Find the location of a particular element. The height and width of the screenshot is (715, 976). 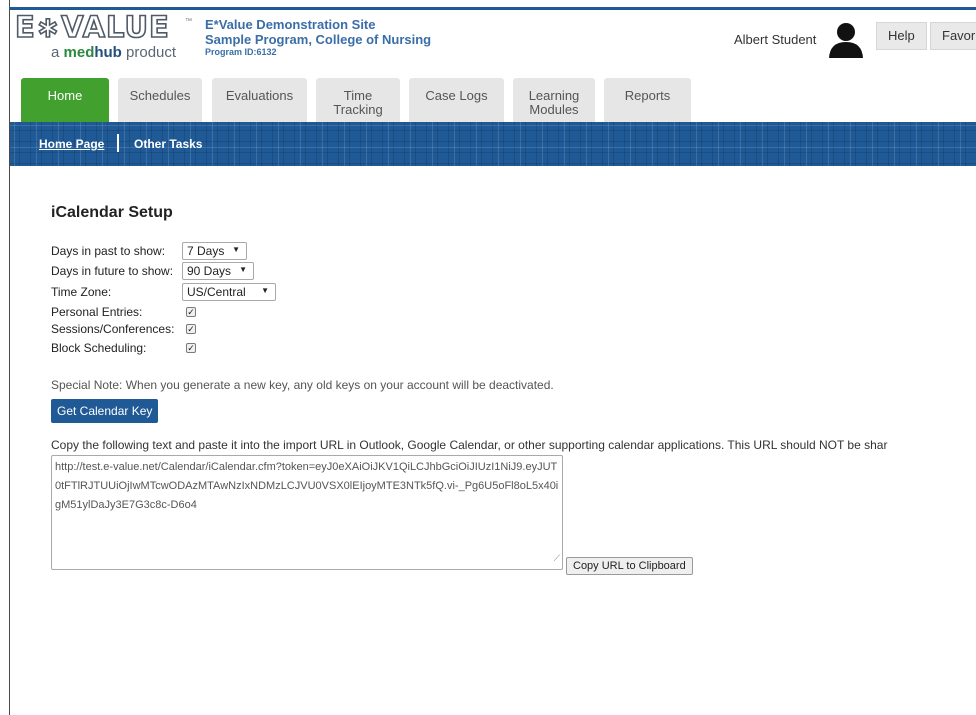

logo-tagline-prefix: a is located at coordinates (57, 52).